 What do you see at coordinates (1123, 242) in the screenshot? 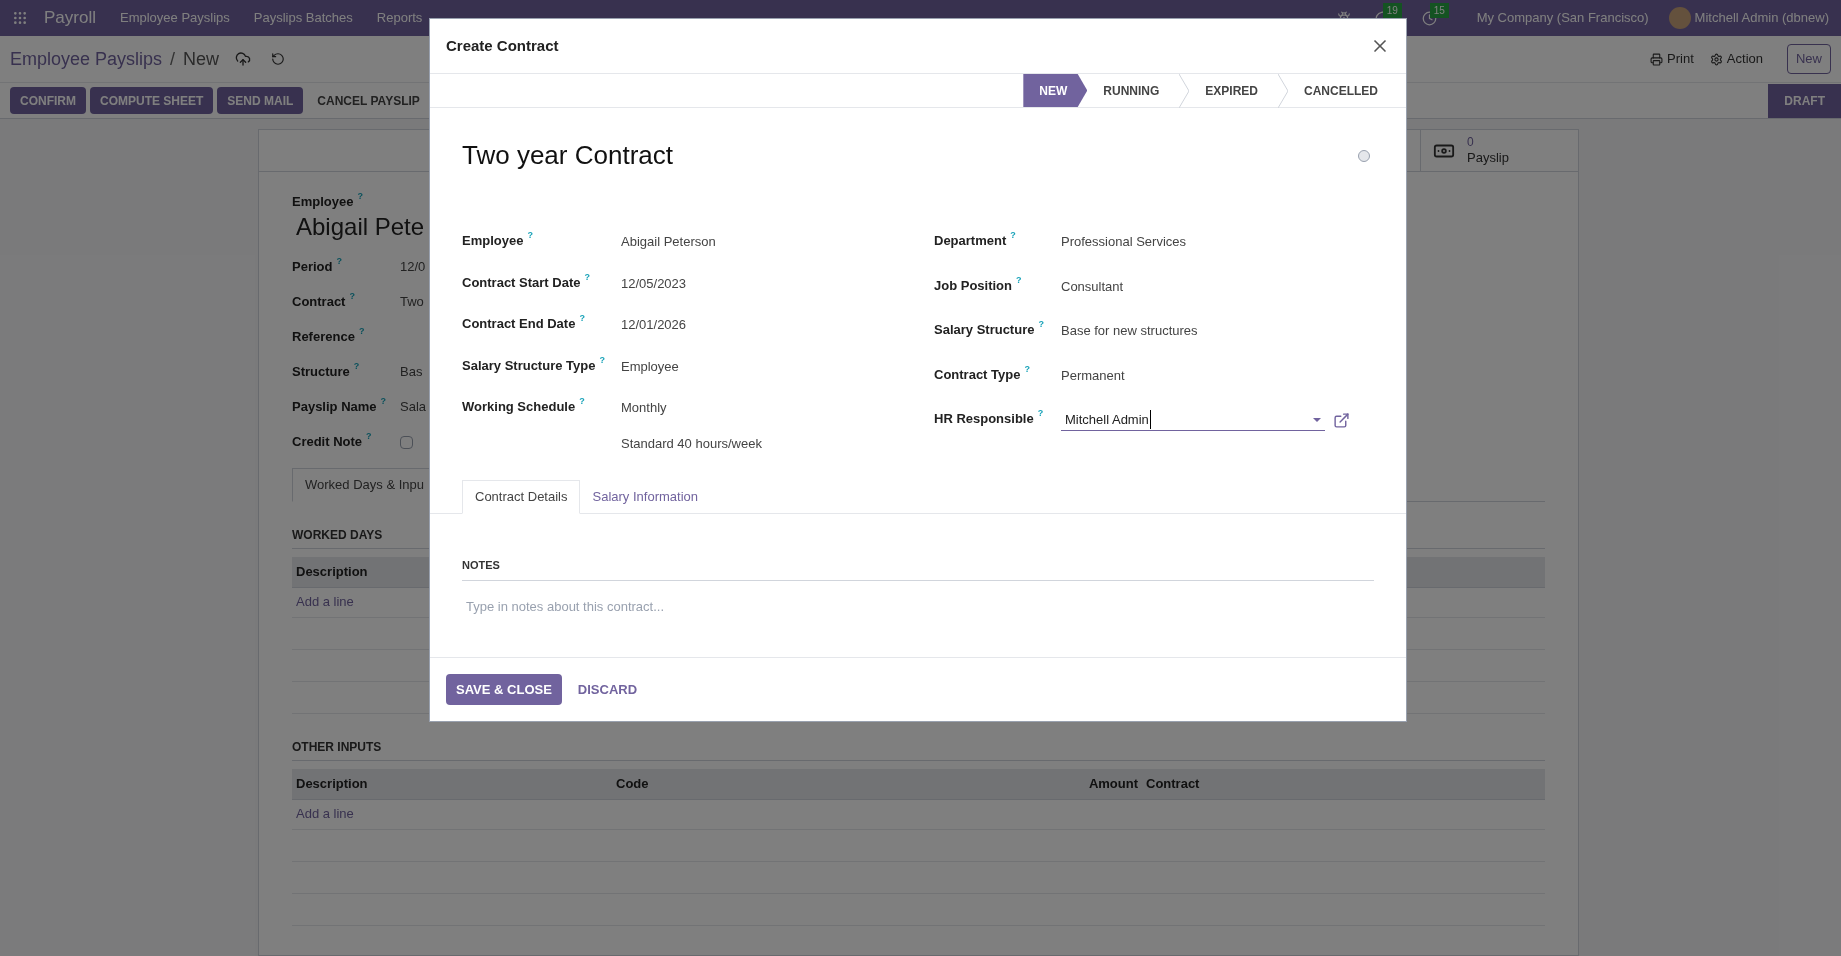
I see `field-value: Professional Services` at bounding box center [1123, 242].